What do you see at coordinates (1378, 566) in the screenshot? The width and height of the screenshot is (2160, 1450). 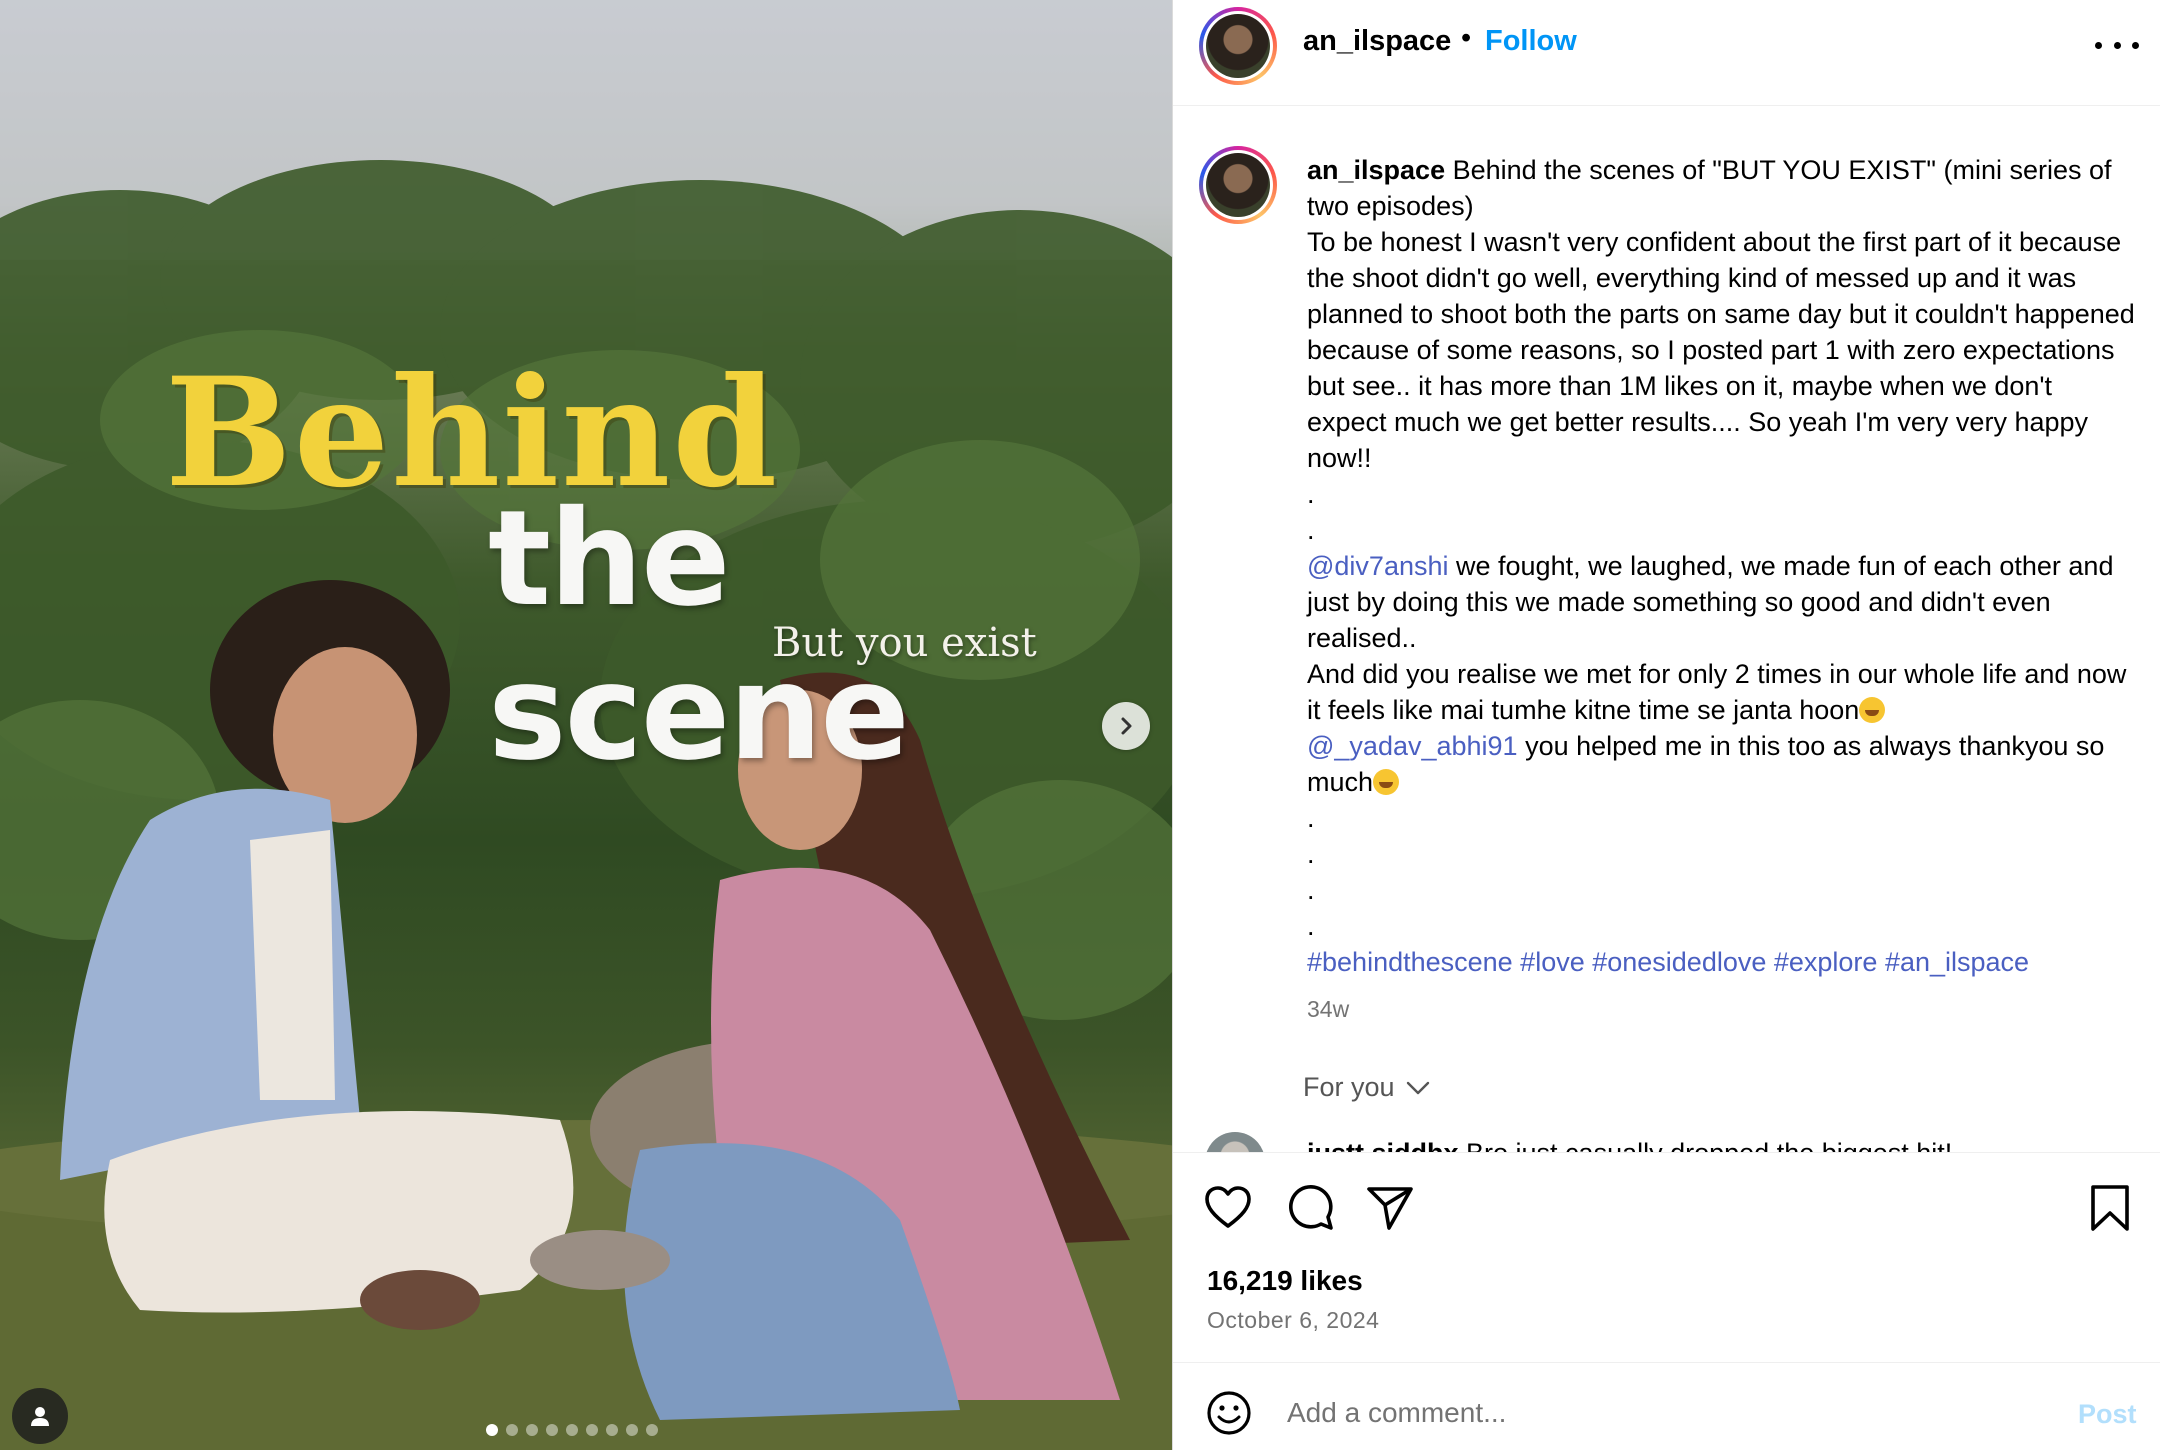 I see `mention-link: @div7anshi` at bounding box center [1378, 566].